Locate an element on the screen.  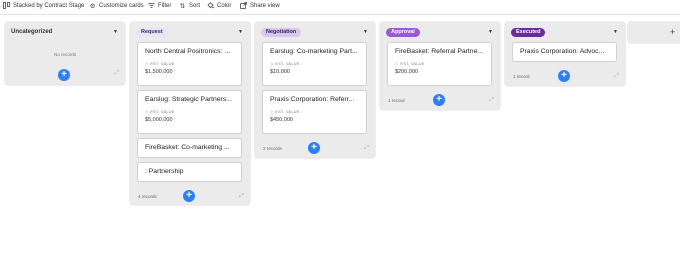
card-title: : Partnership is located at coordinates (164, 171).